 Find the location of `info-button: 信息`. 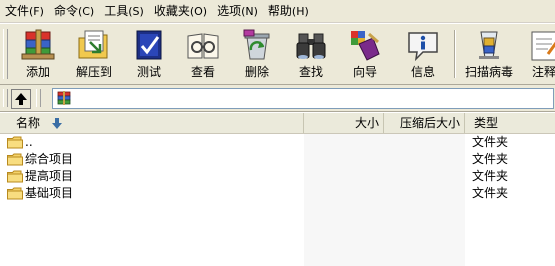

info-button: 信息 is located at coordinates (423, 54).